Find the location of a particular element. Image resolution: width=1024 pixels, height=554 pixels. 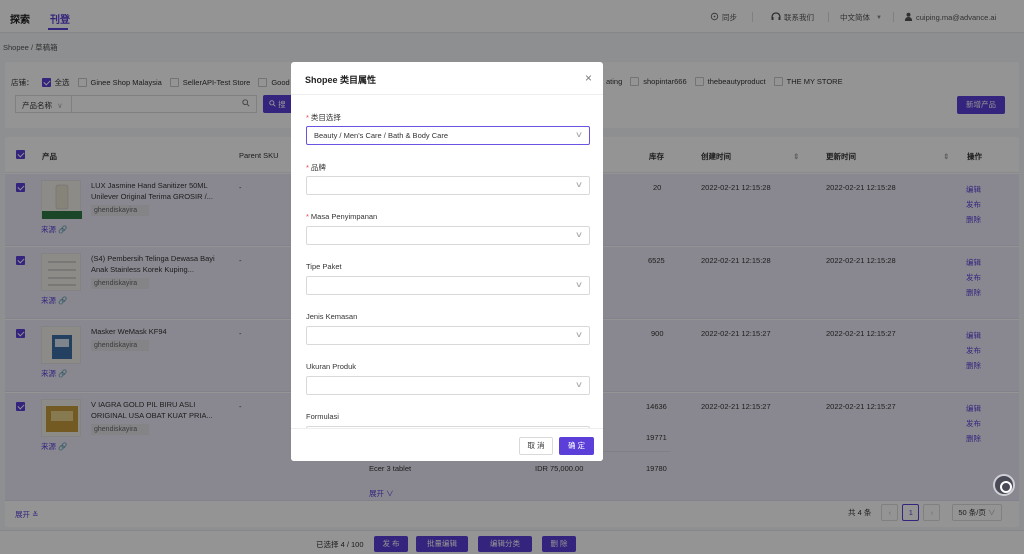

field-label-text: 品牌 is located at coordinates (318, 167).